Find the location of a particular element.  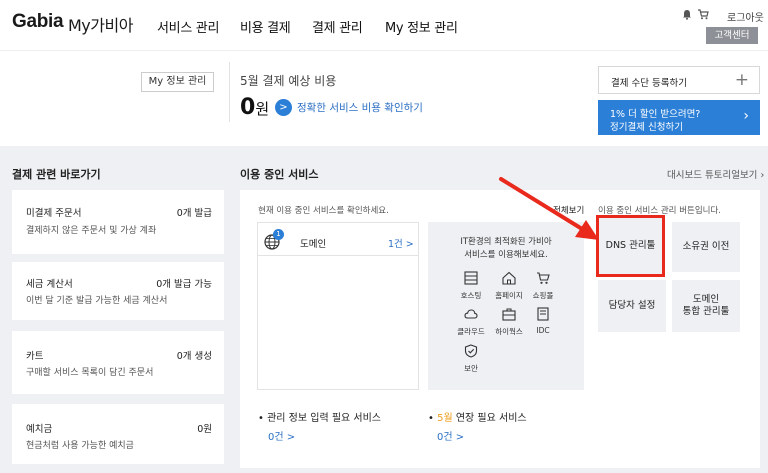

services-hint: 현재 이용 중인 서비스를 확인하세요. is located at coordinates (323, 211).